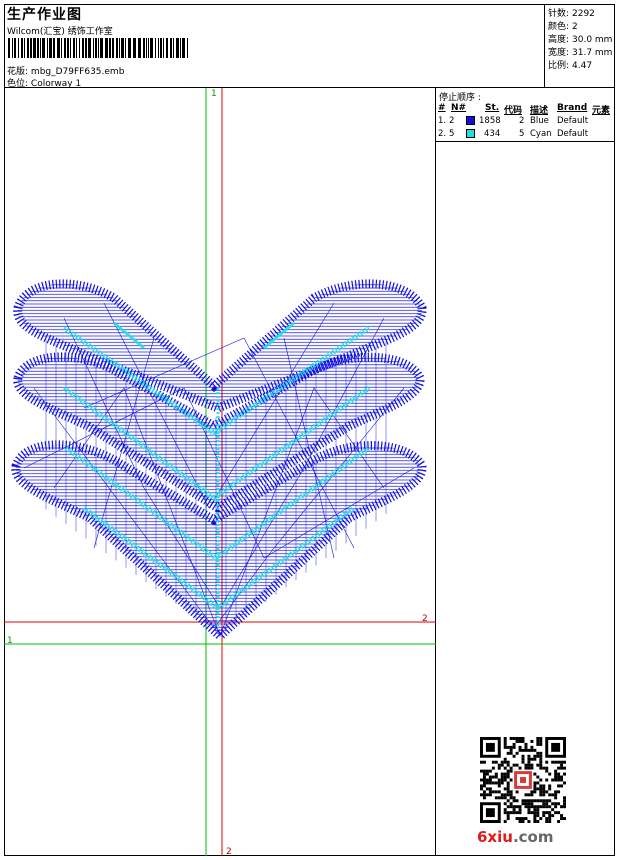 This screenshot has width=620, height=860. I want to click on col-header-code: 代码, so click(513, 111).